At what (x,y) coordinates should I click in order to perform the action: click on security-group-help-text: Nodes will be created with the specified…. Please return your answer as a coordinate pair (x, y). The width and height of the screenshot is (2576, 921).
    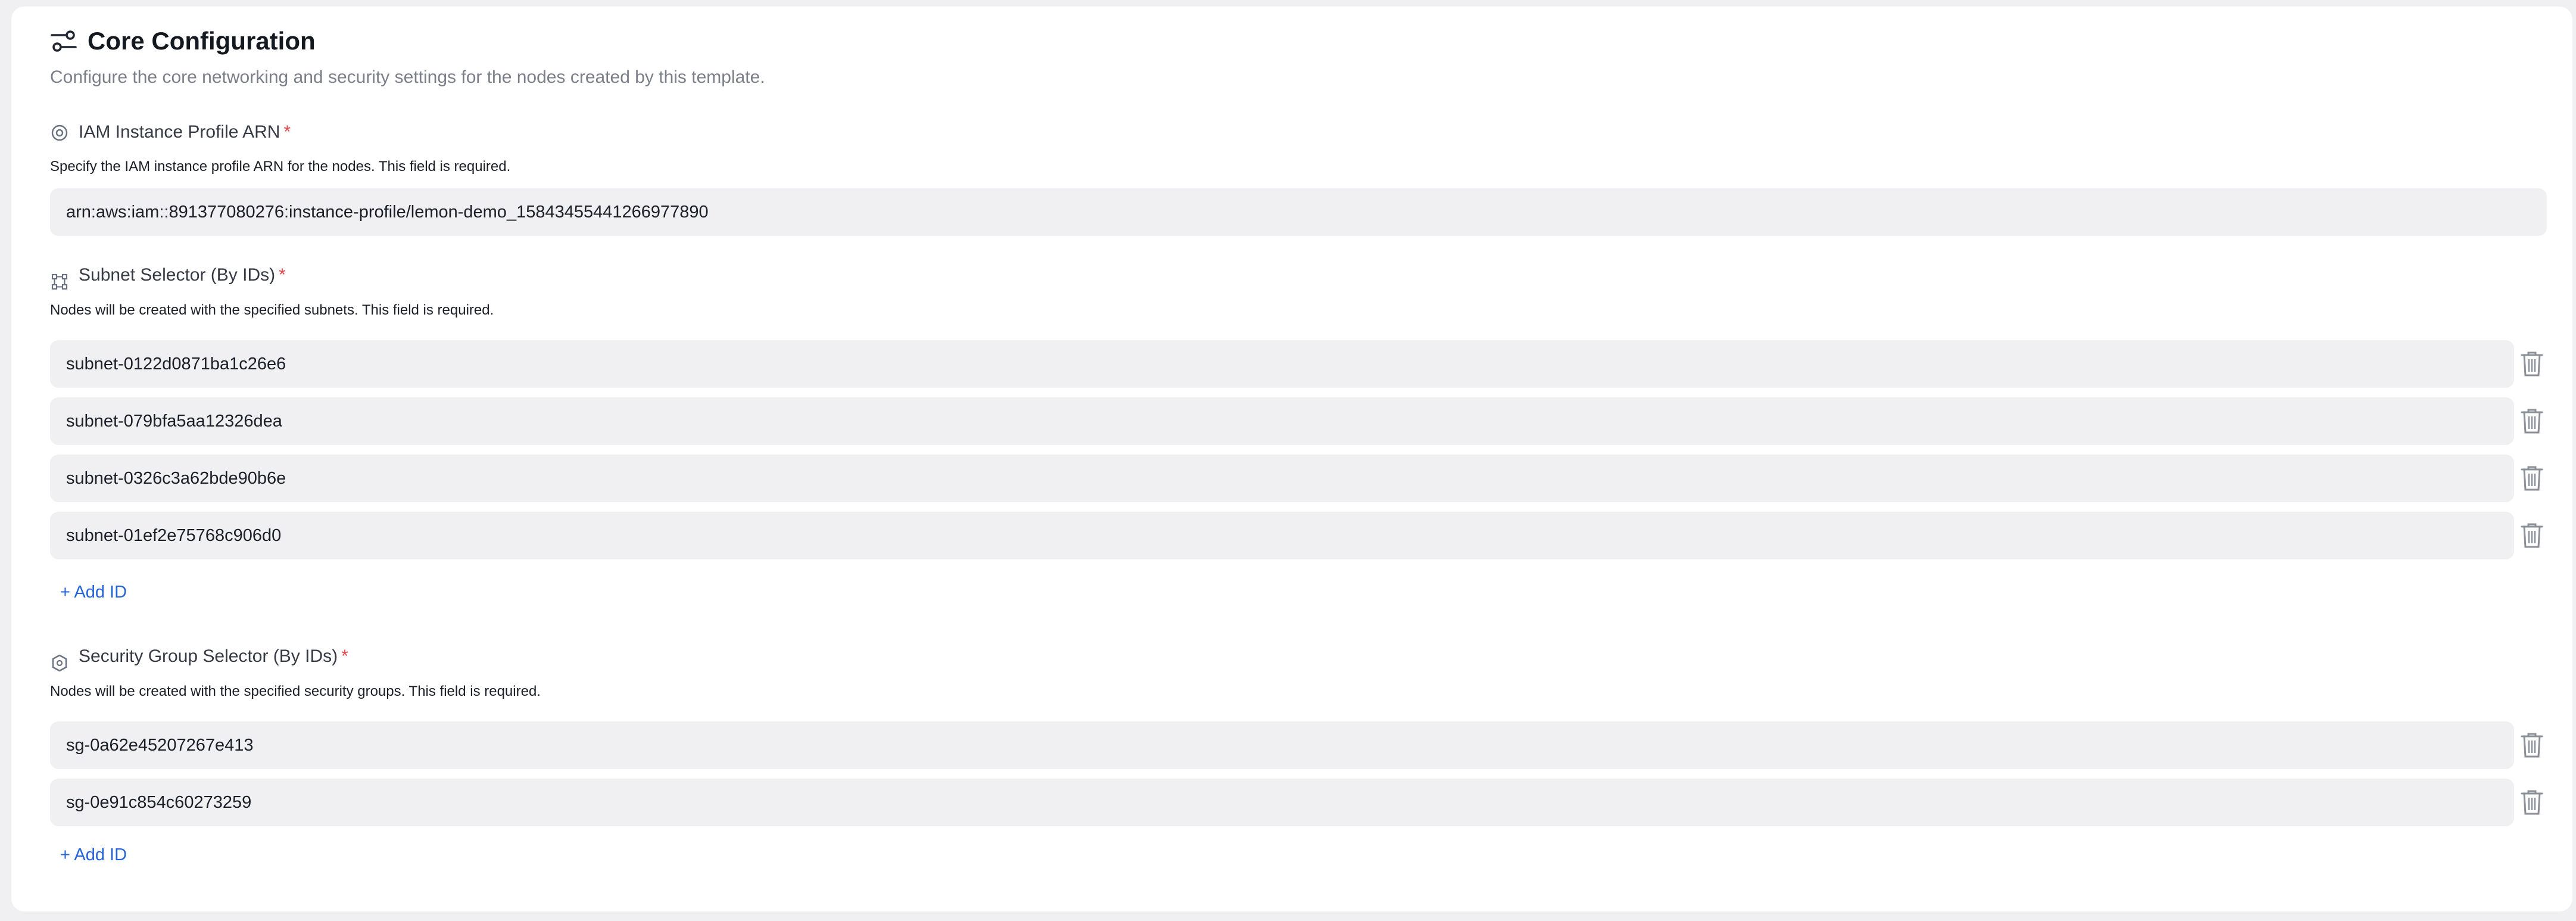
    Looking at the image, I should click on (296, 691).